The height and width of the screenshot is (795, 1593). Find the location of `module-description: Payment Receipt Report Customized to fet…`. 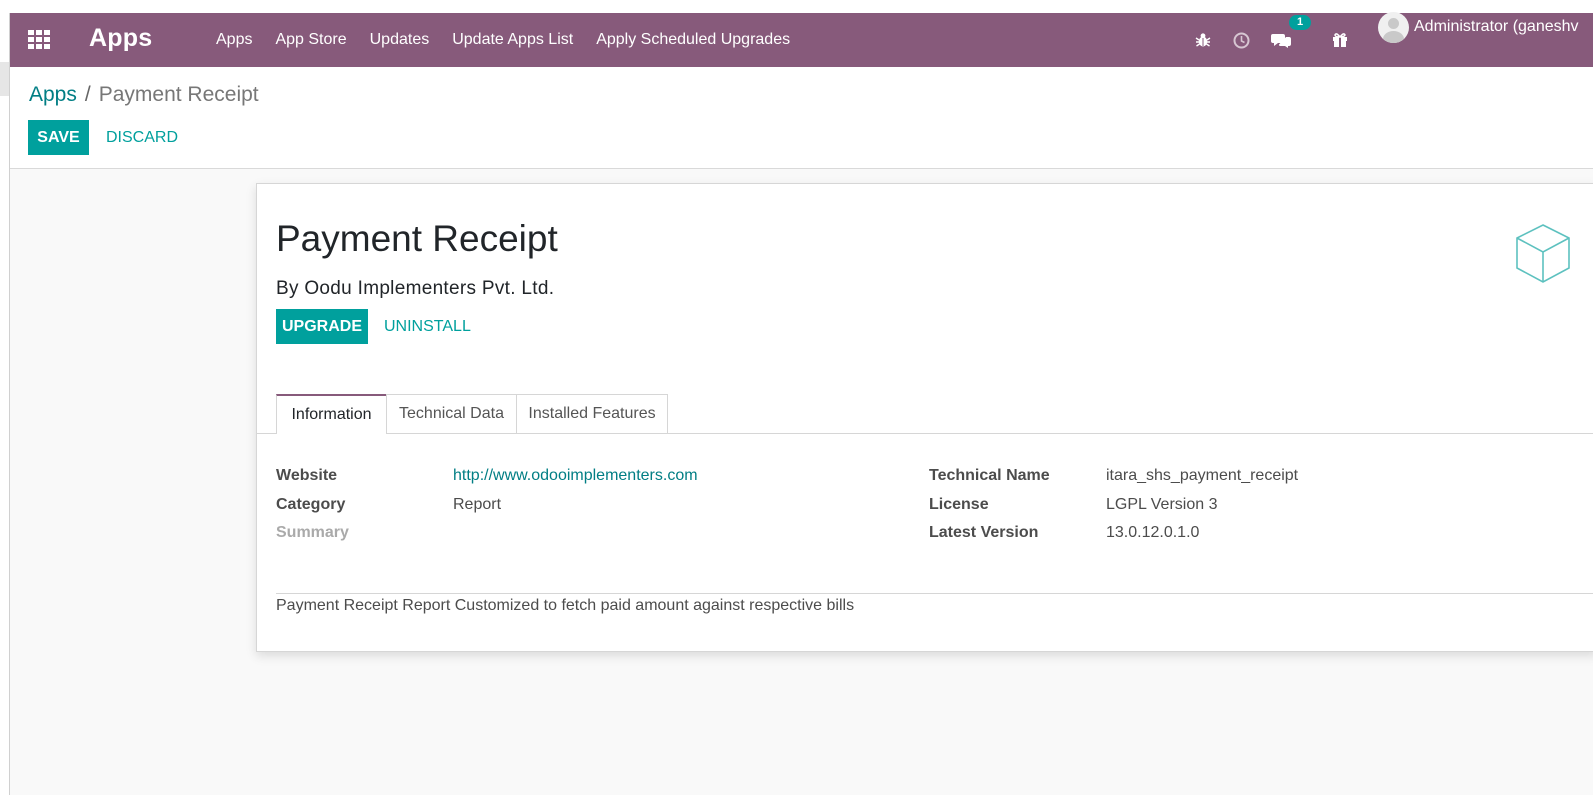

module-description: Payment Receipt Report Customized to fet… is located at coordinates (565, 605).